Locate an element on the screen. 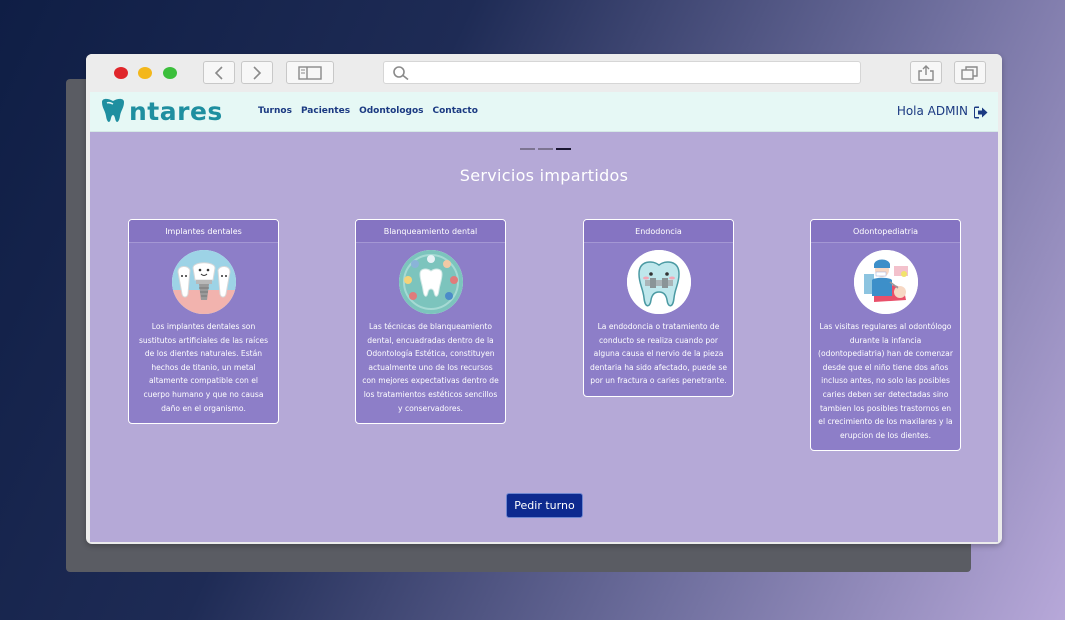  forward-button is located at coordinates (257, 72).